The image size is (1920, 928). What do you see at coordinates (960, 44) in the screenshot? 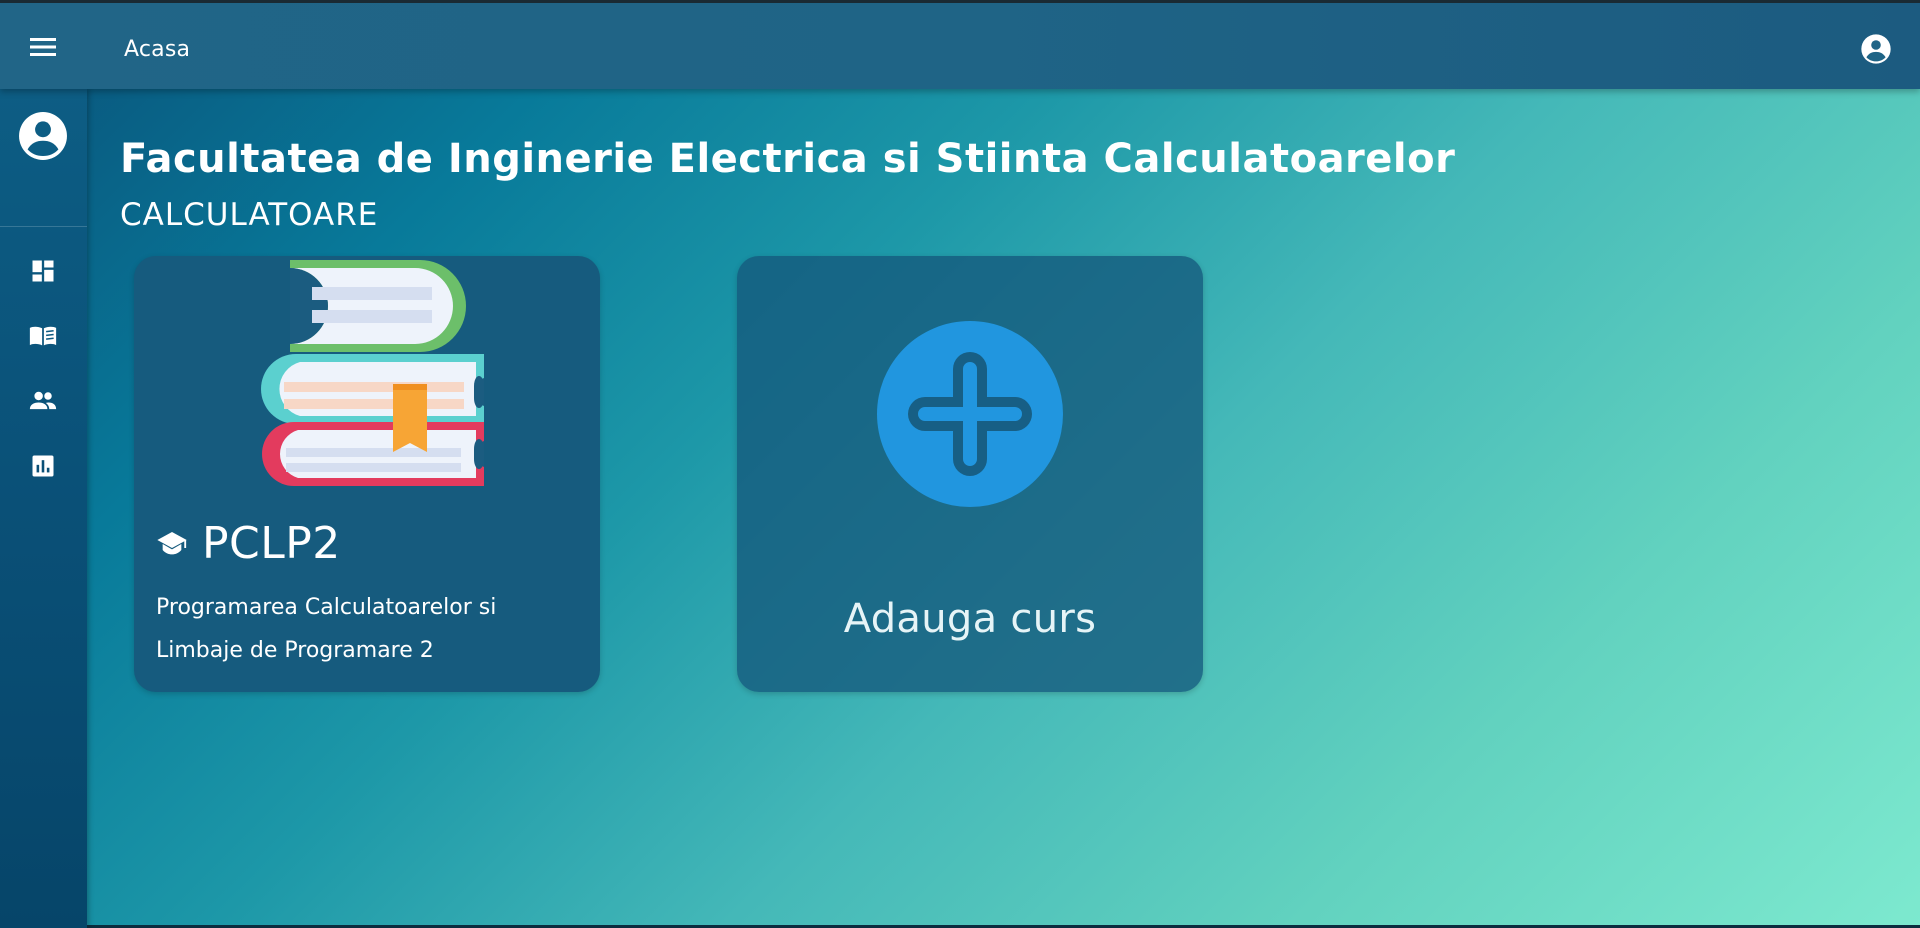
I see `top-app-bar: Acasa` at bounding box center [960, 44].